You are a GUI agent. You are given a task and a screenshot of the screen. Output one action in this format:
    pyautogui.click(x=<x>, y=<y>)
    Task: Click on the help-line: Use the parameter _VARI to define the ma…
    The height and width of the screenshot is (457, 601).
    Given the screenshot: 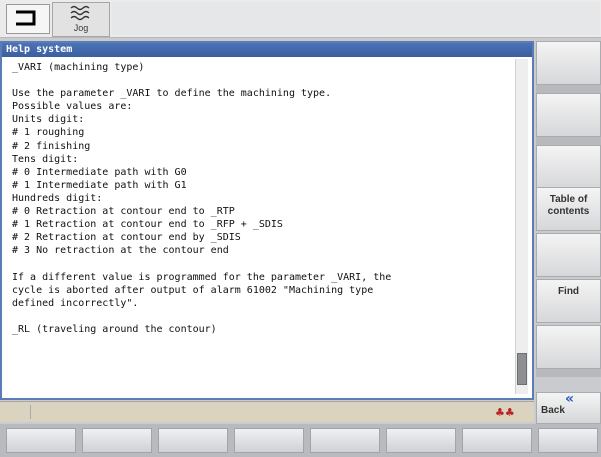 What is the action you would take?
    pyautogui.click(x=172, y=94)
    